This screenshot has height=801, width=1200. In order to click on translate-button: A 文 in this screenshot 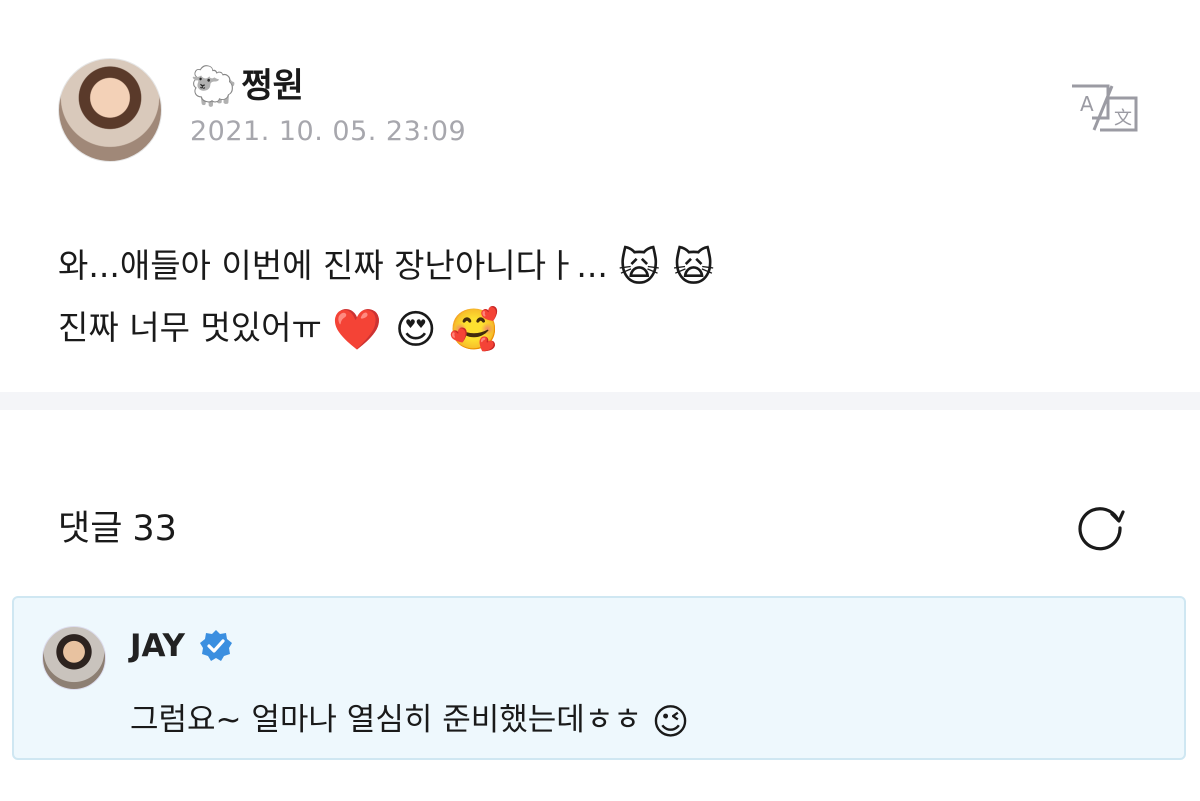, I will do `click(1104, 108)`.